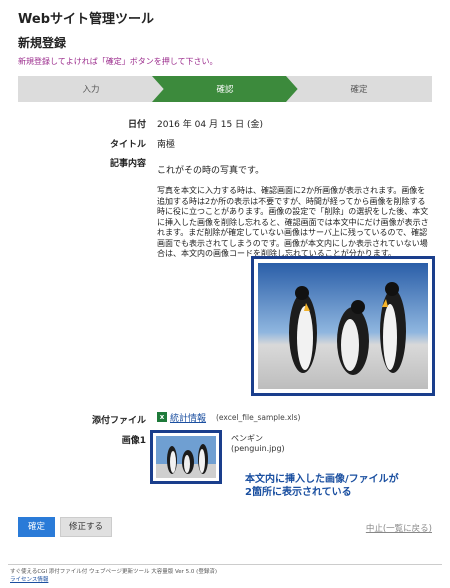 The height and width of the screenshot is (588, 450). What do you see at coordinates (258, 417) in the screenshot?
I see `attachment-filename: (excel_file_sample.xls)` at bounding box center [258, 417].